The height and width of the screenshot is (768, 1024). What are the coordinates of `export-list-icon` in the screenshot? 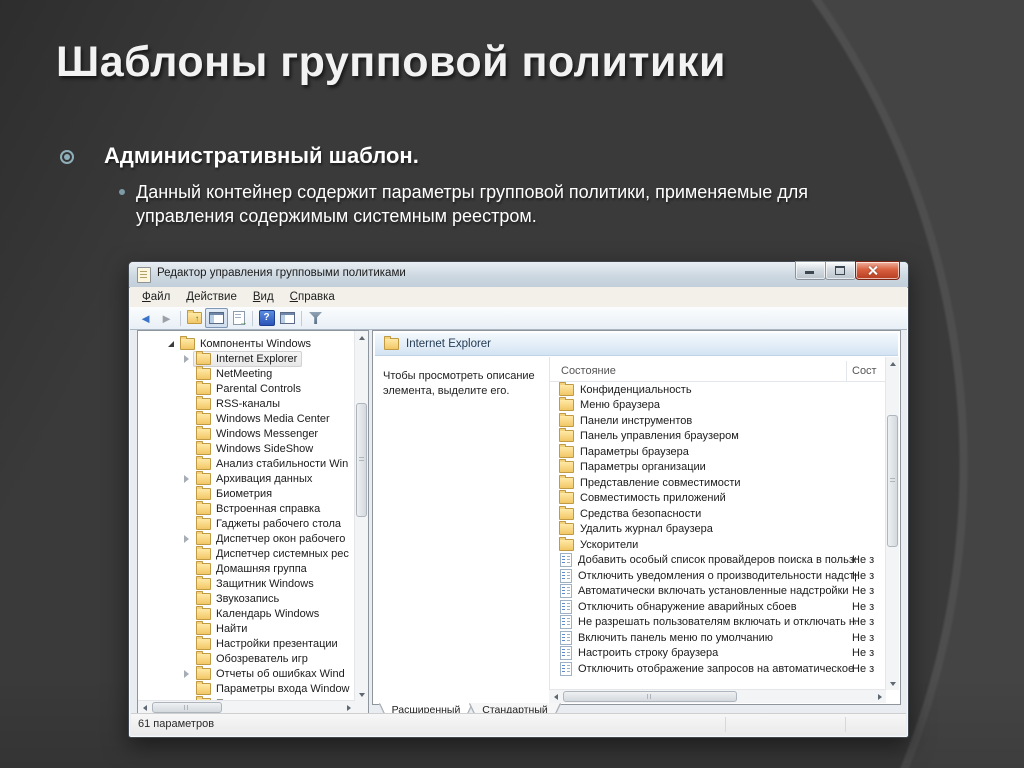 It's located at (238, 318).